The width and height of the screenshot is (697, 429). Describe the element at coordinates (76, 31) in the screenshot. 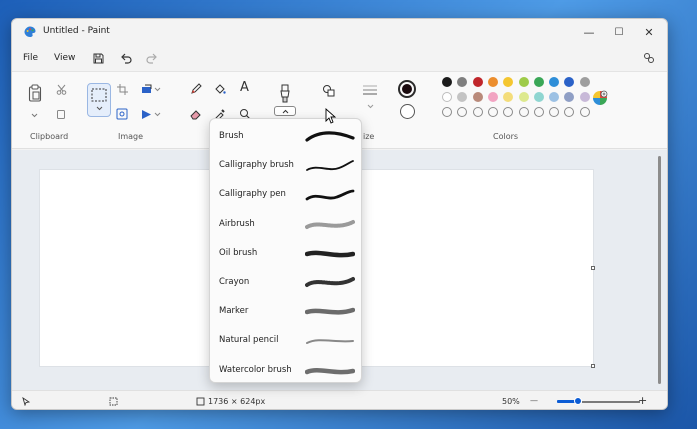

I see `window-title: Untitled - Paint` at that location.